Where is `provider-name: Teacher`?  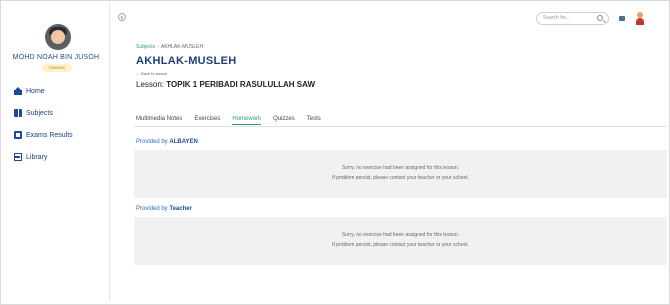
provider-name: Teacher is located at coordinates (180, 209).